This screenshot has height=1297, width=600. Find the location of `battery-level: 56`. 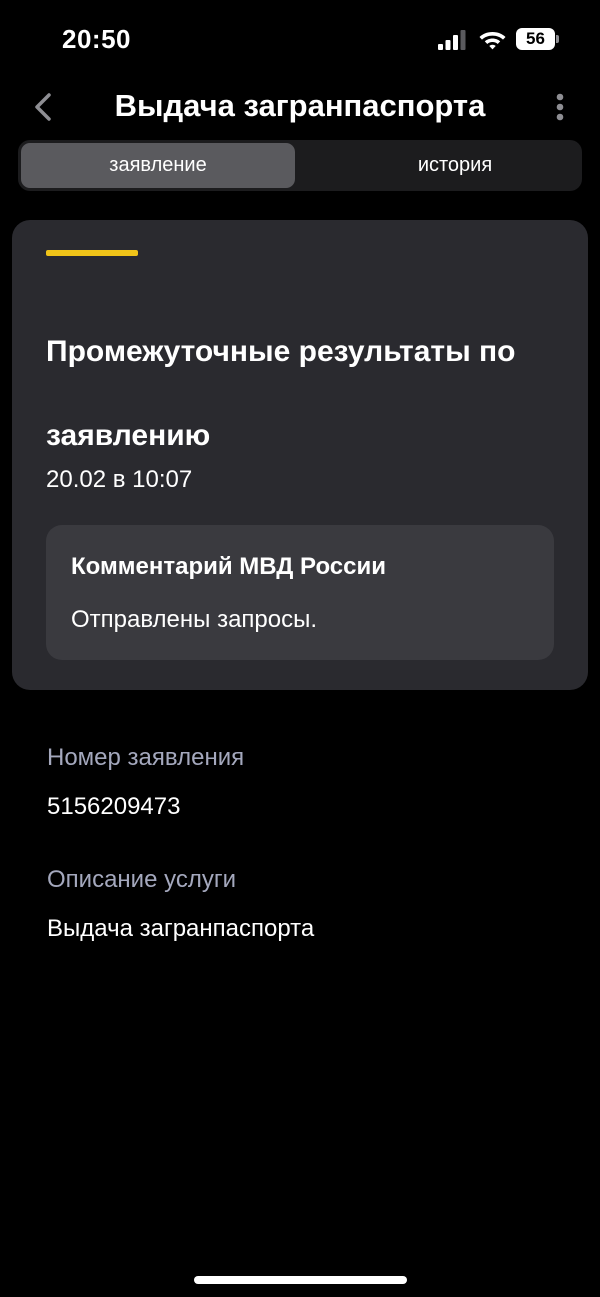

battery-level: 56 is located at coordinates (535, 39).